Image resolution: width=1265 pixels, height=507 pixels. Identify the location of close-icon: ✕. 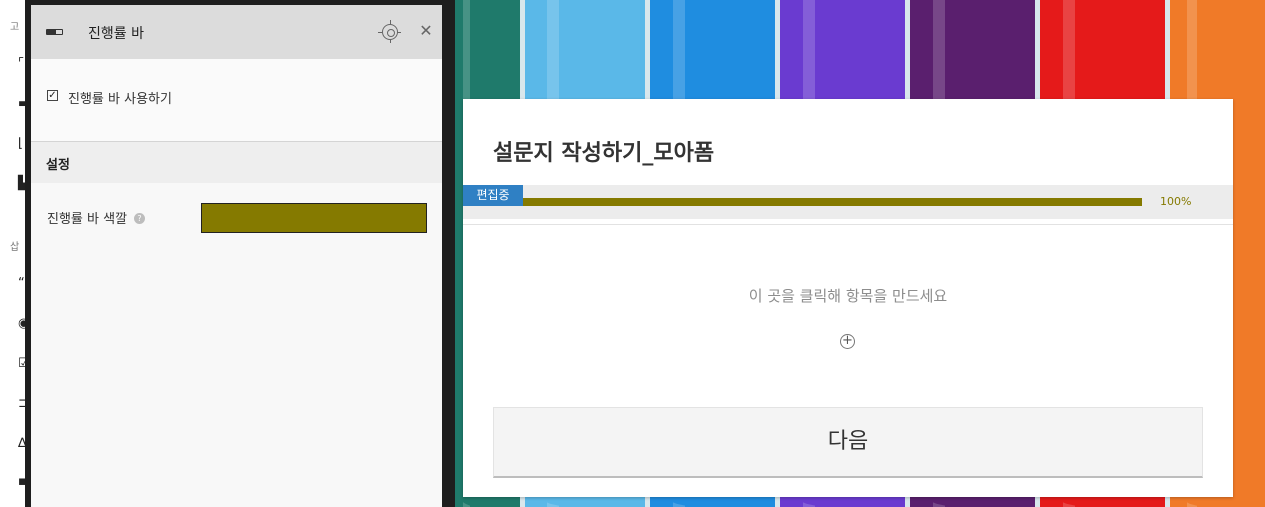
(426, 31).